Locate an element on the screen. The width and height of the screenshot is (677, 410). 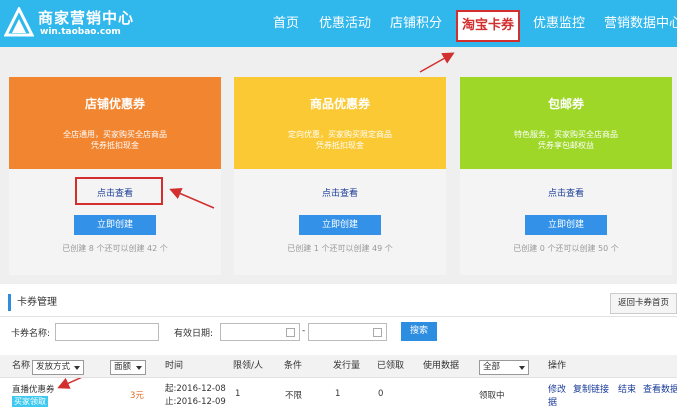
col-limit: 限领/人 is located at coordinates (248, 366).